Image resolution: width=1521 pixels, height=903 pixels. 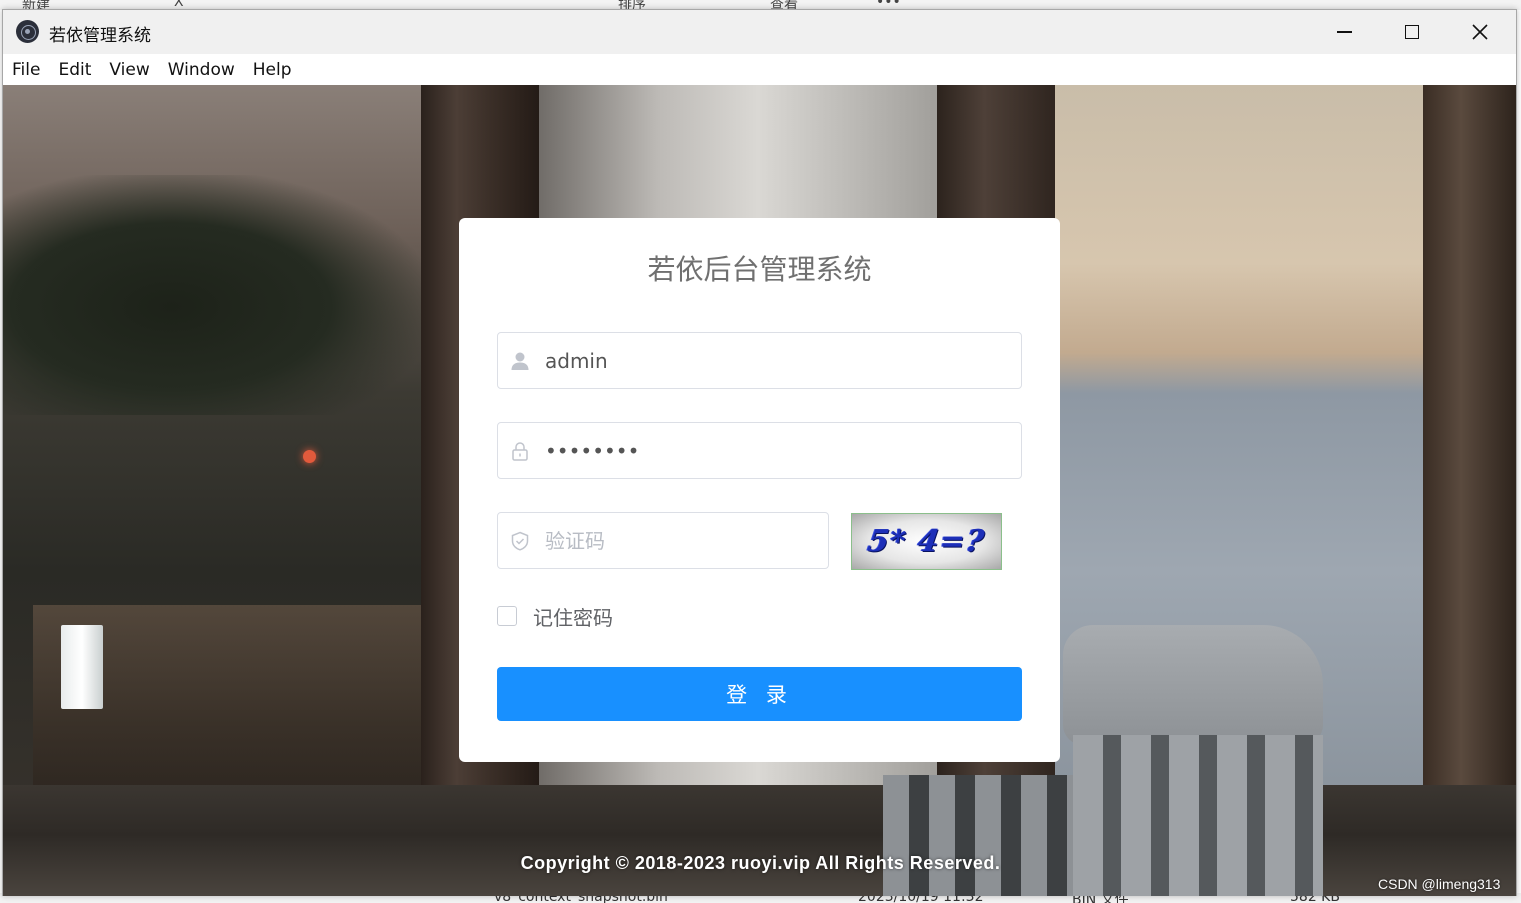 What do you see at coordinates (309, 456) in the screenshot?
I see `bg-light` at bounding box center [309, 456].